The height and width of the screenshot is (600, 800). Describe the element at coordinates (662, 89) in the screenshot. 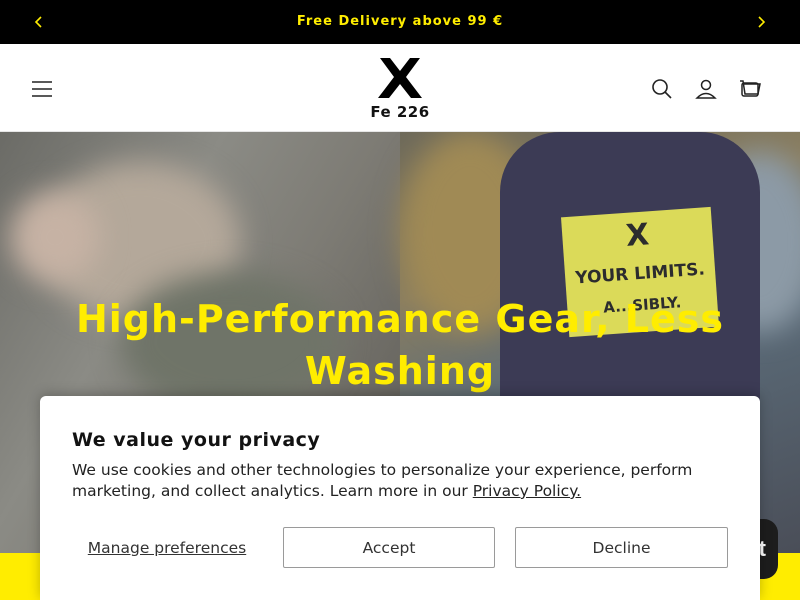

I see `search-icon` at that location.